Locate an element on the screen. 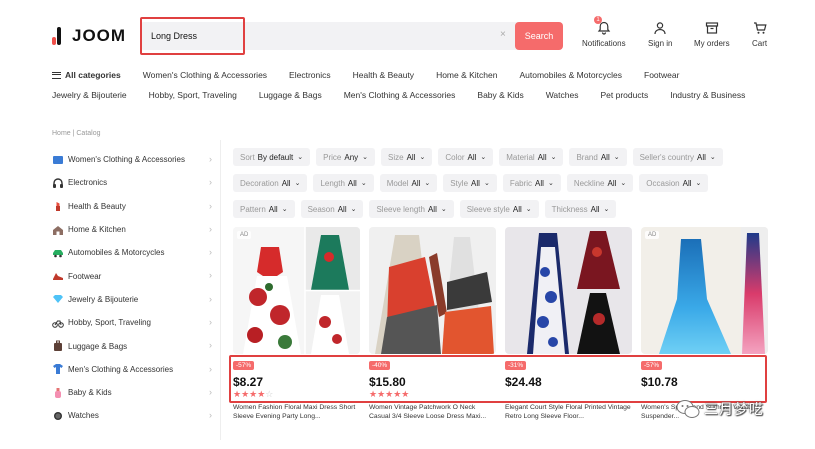  filter-brand: Brand All ⌄ is located at coordinates (598, 157).